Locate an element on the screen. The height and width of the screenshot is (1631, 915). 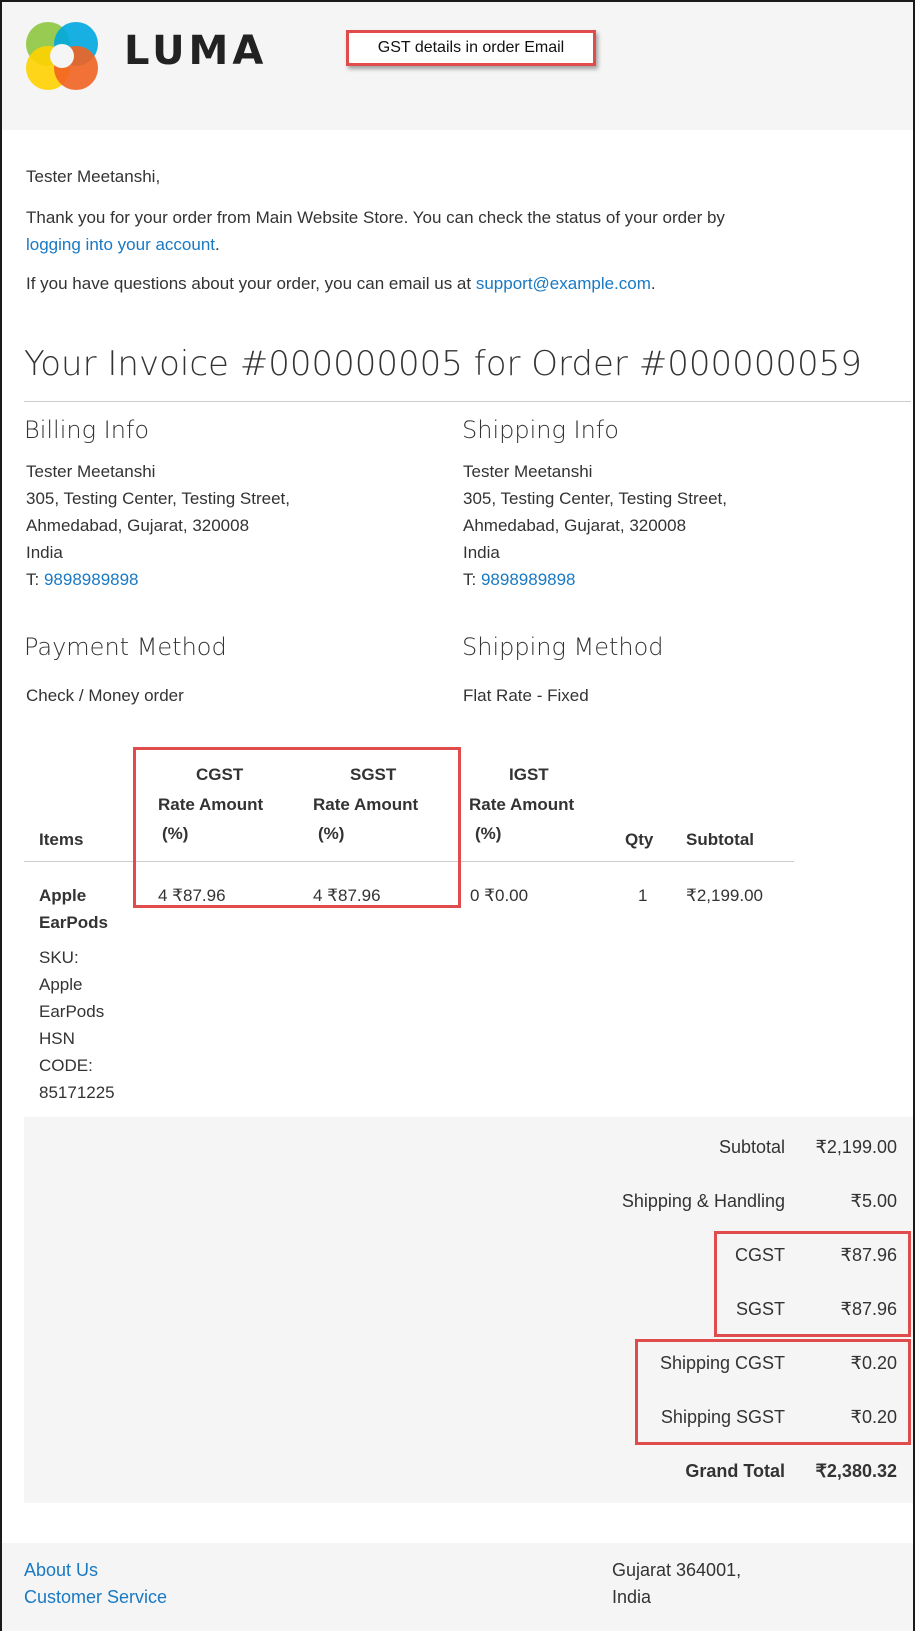
gst-columns-highlight is located at coordinates (297, 827).